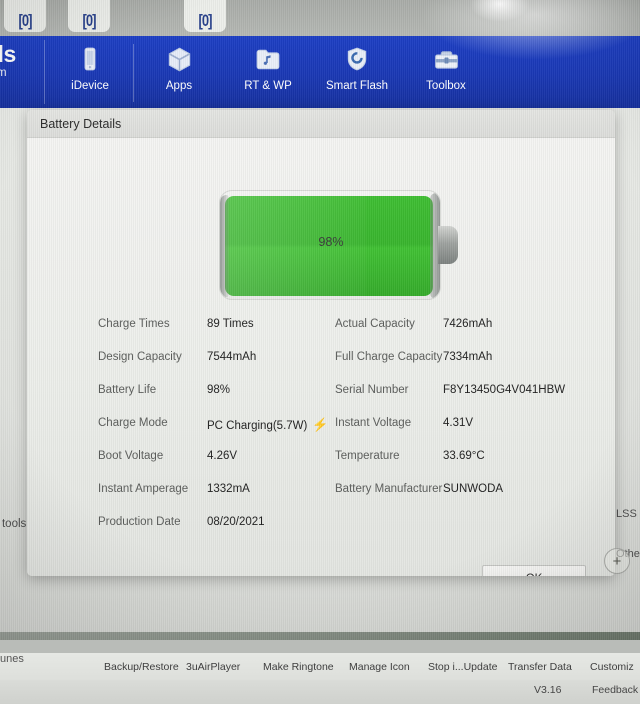 Image resolution: width=640 pixels, height=704 pixels. What do you see at coordinates (357, 59) in the screenshot?
I see `smart-flash-shield-icon` at bounding box center [357, 59].